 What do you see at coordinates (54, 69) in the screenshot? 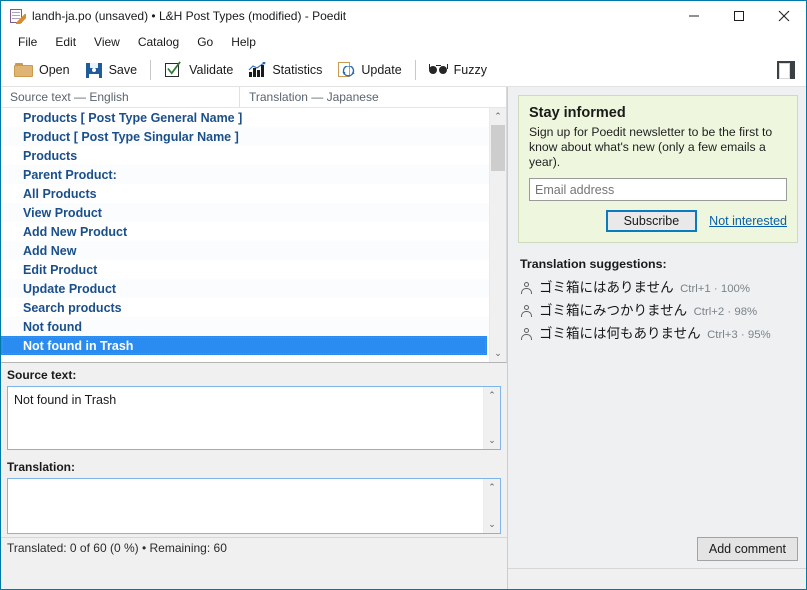
I see `open-button-label: Open` at bounding box center [54, 69].